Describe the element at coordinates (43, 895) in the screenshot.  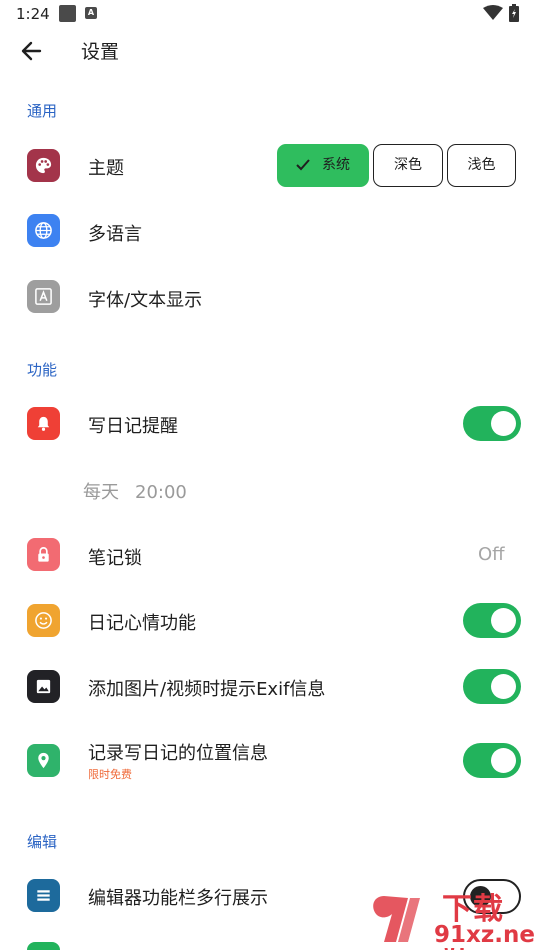
I see `list-icon` at that location.